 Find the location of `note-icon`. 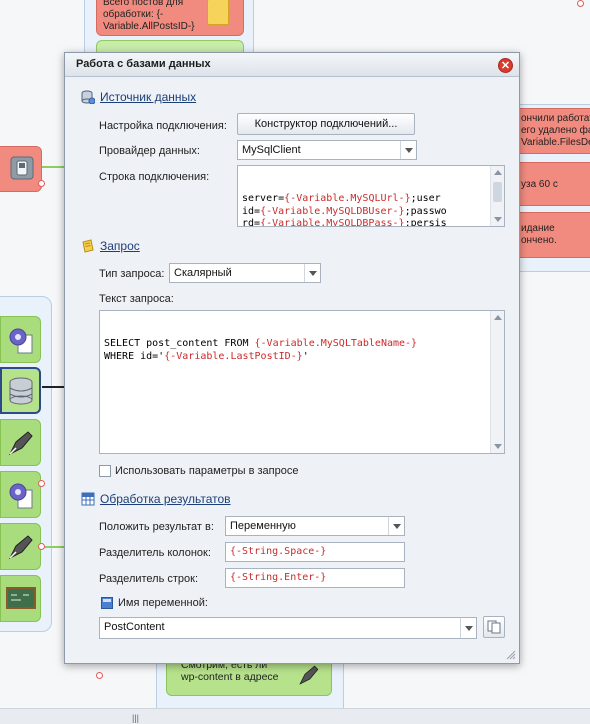

note-icon is located at coordinates (218, 12).